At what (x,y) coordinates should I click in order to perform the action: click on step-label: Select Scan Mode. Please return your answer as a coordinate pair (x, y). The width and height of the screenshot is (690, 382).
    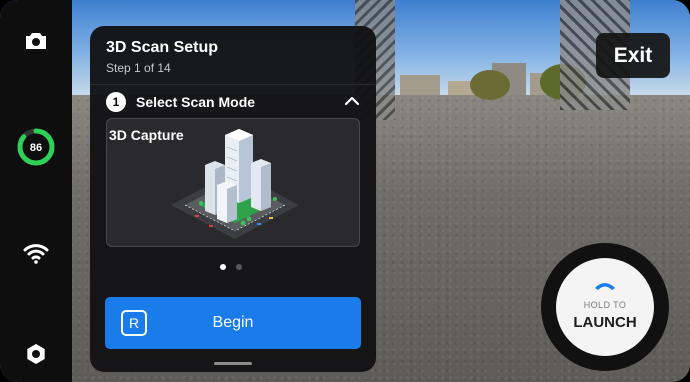
    Looking at the image, I should click on (196, 102).